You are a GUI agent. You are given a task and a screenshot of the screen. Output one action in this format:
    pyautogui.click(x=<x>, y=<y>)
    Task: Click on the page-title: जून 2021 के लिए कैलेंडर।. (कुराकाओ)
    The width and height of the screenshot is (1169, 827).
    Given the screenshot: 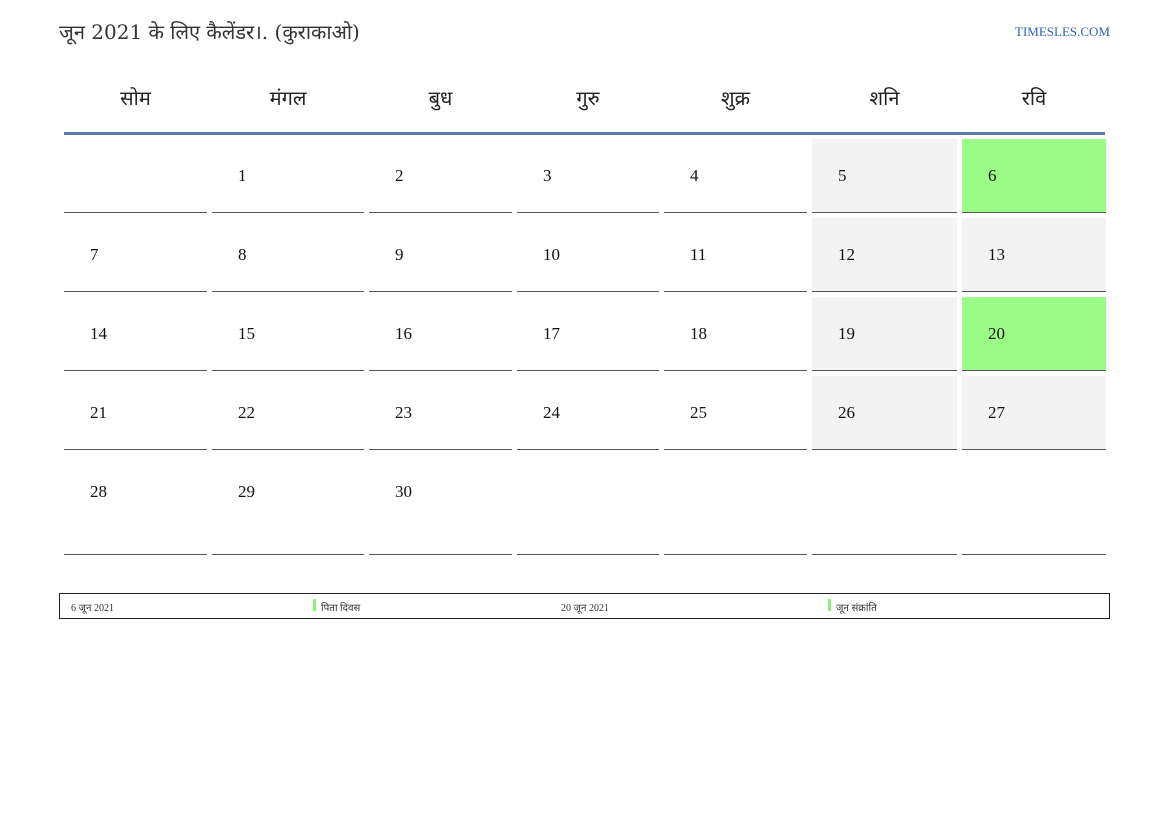 What is the action you would take?
    pyautogui.click(x=209, y=32)
    